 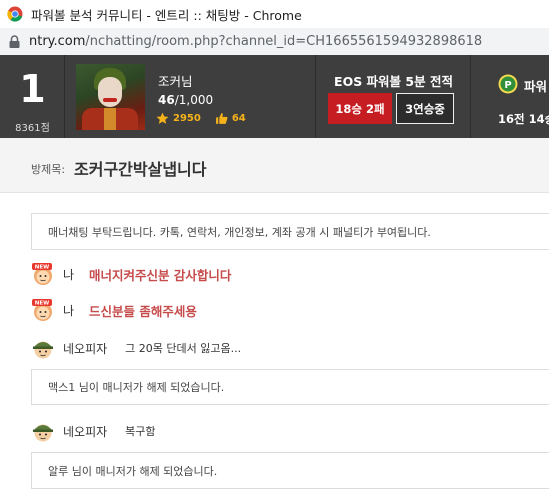 I want to click on level-current: 46, so click(x=166, y=100).